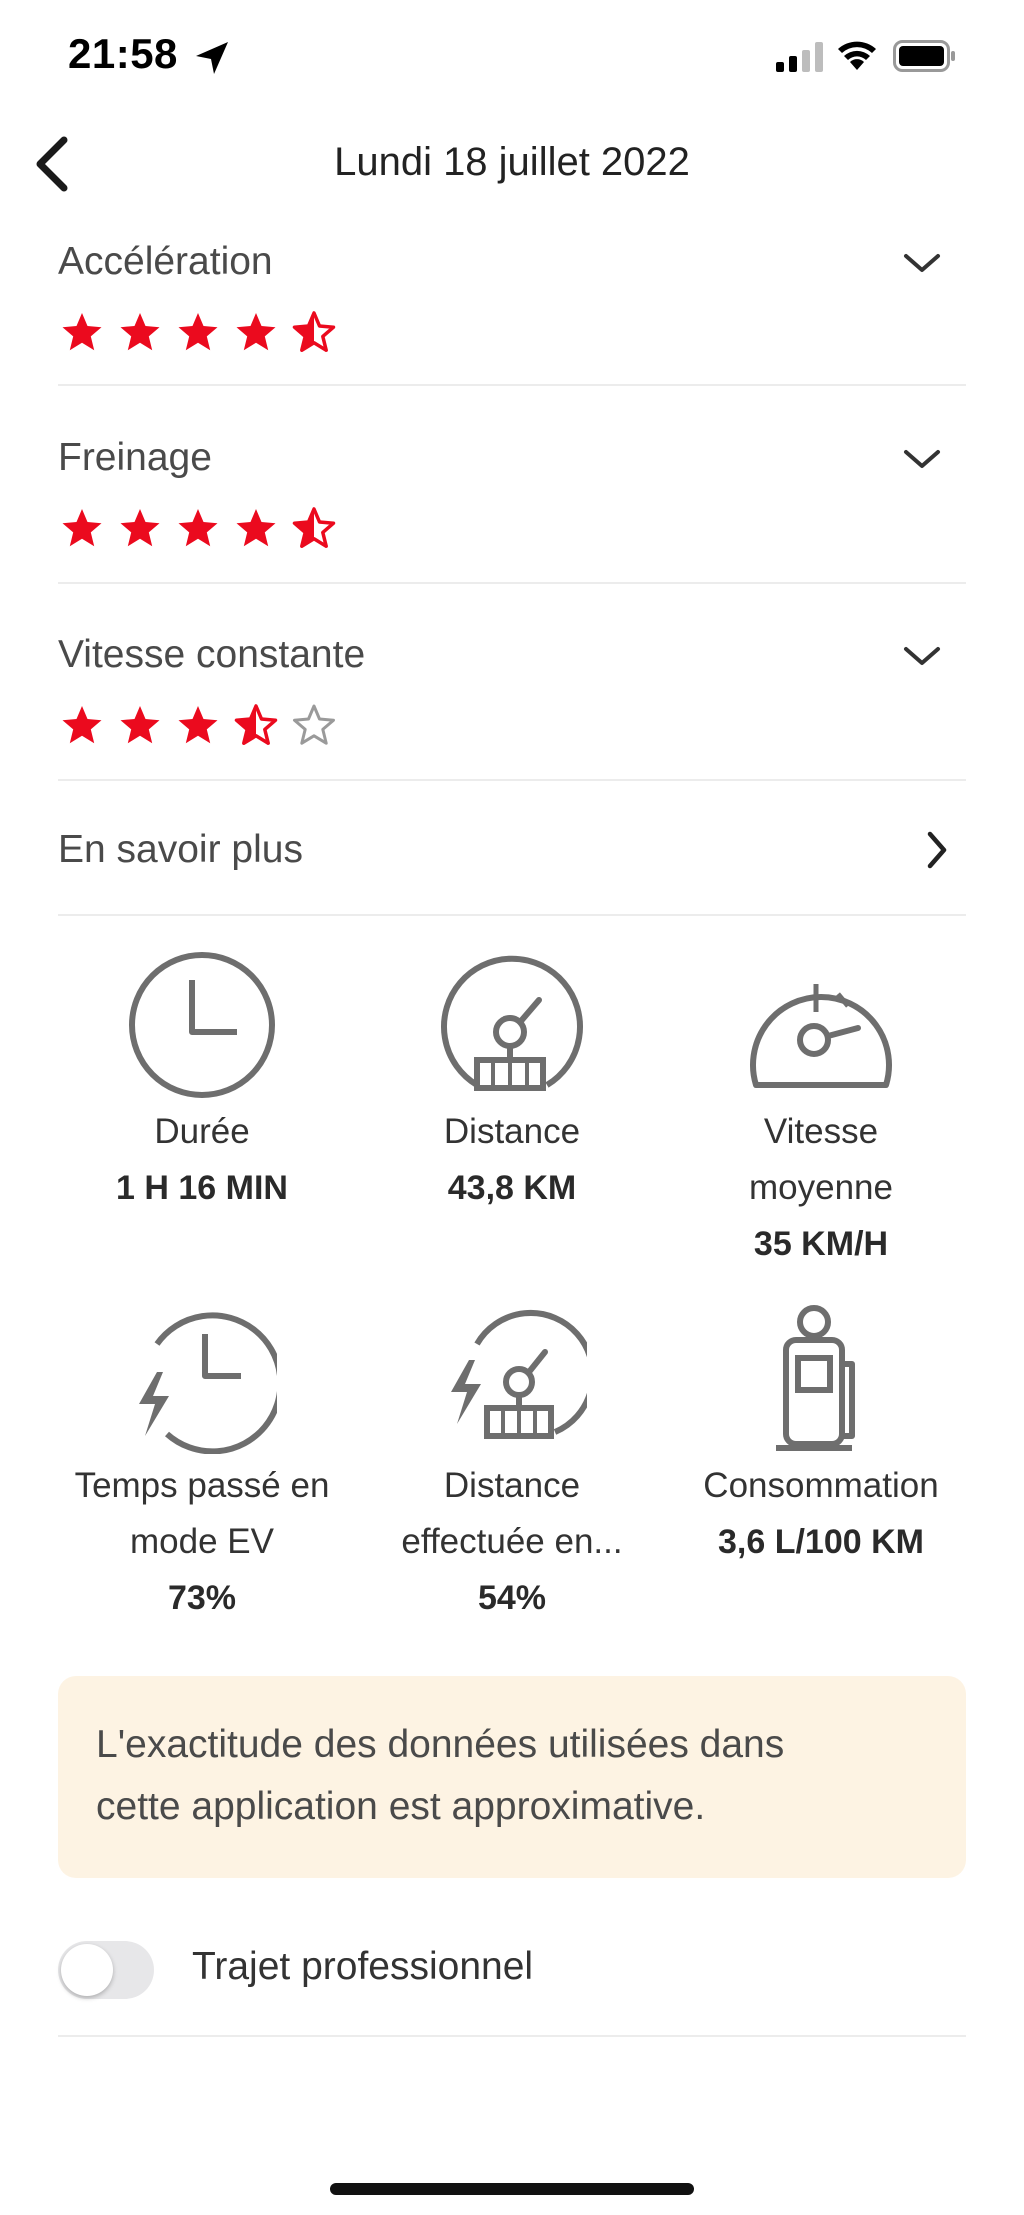 This screenshot has height=2215, width=1024. I want to click on learn-more-row: En savoir plus, so click(512, 865).